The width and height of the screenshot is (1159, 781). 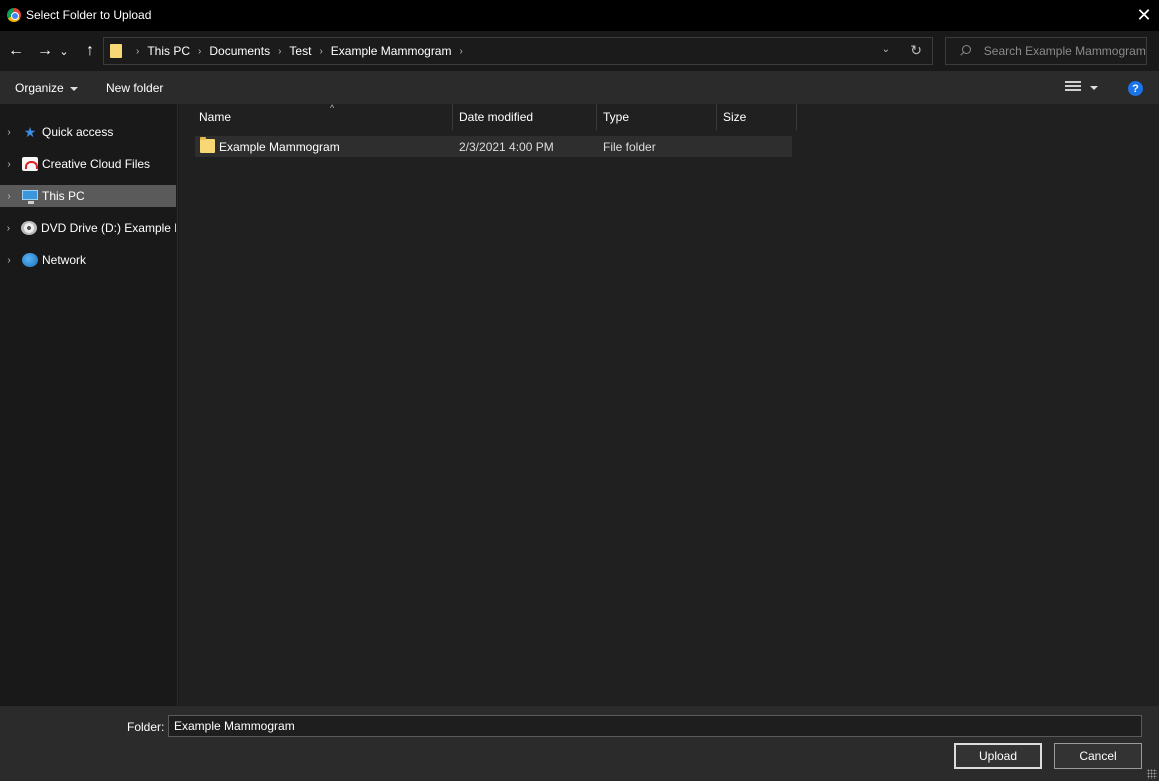 I want to click on breadcrumb-item-test: Test, so click(x=300, y=51).